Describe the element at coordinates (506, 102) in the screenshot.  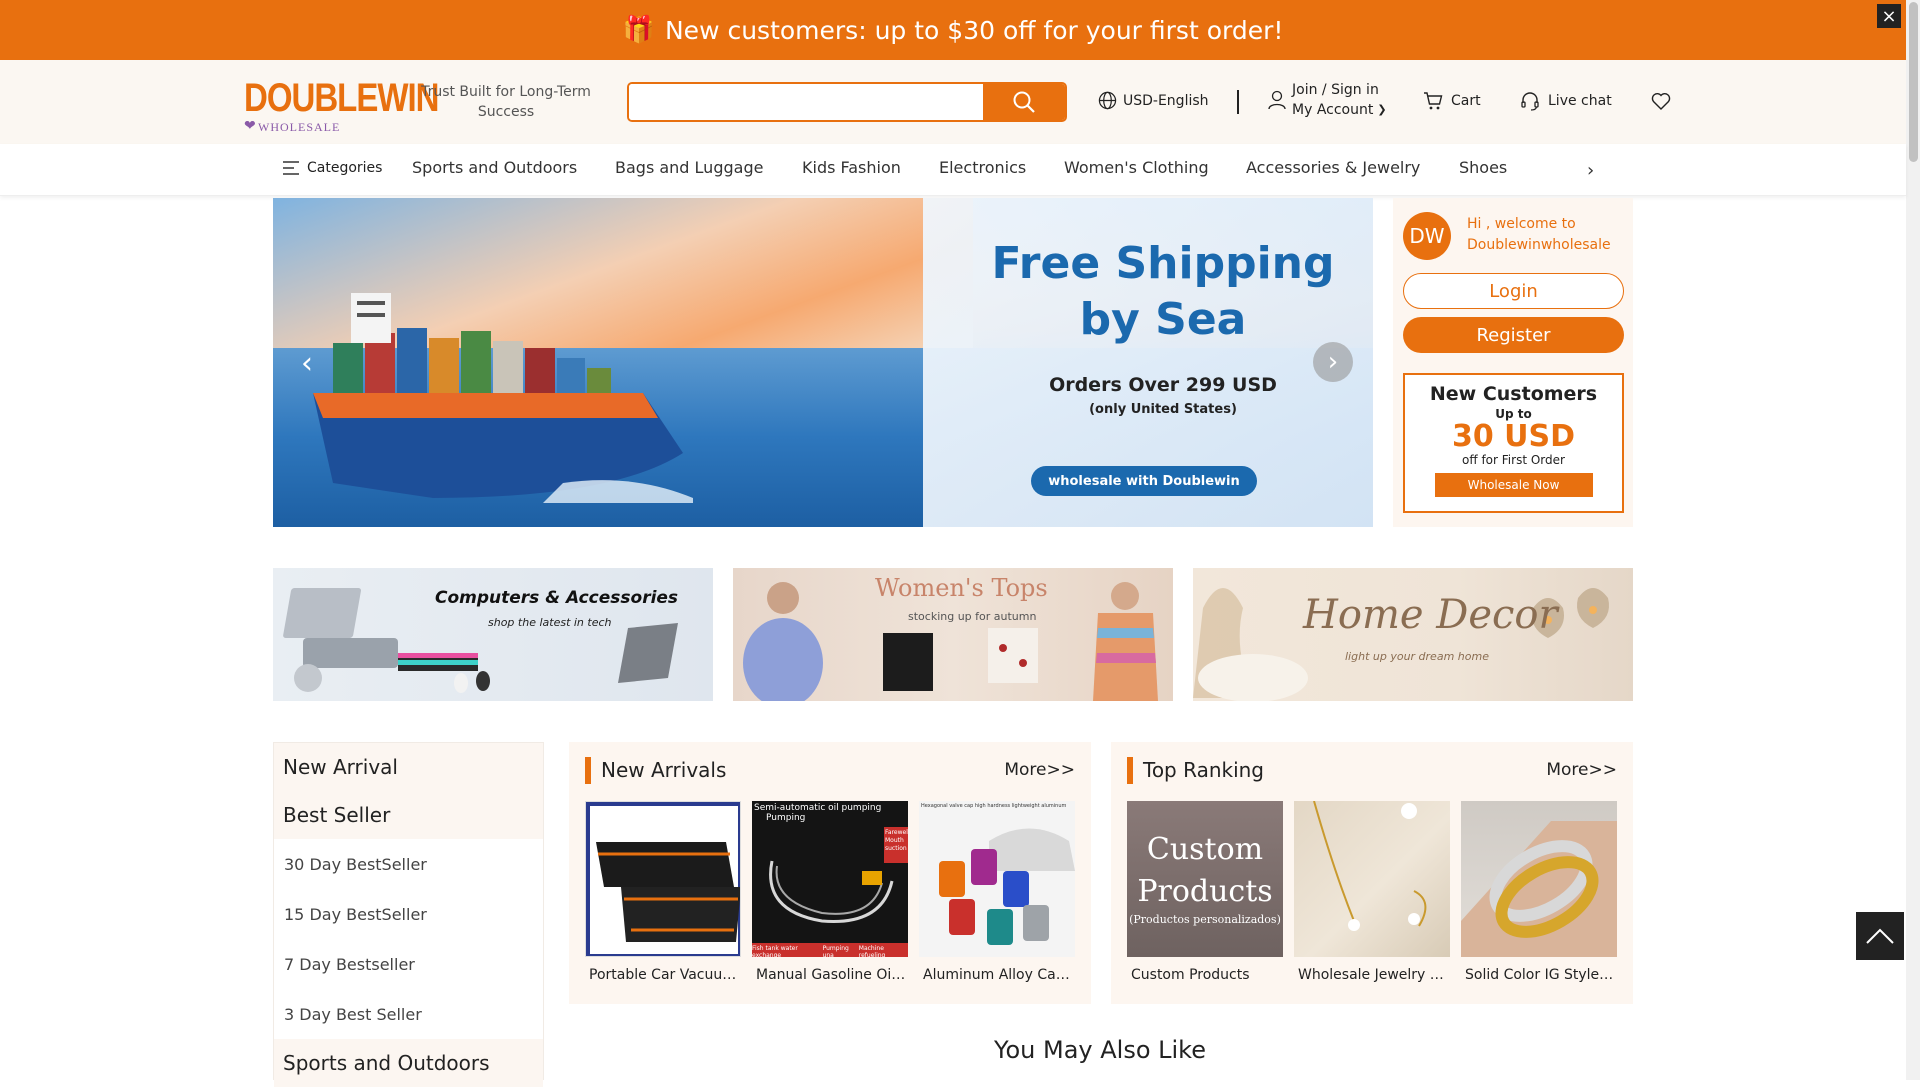
I see `tagline: Trust Built for Long-Term Success` at that location.